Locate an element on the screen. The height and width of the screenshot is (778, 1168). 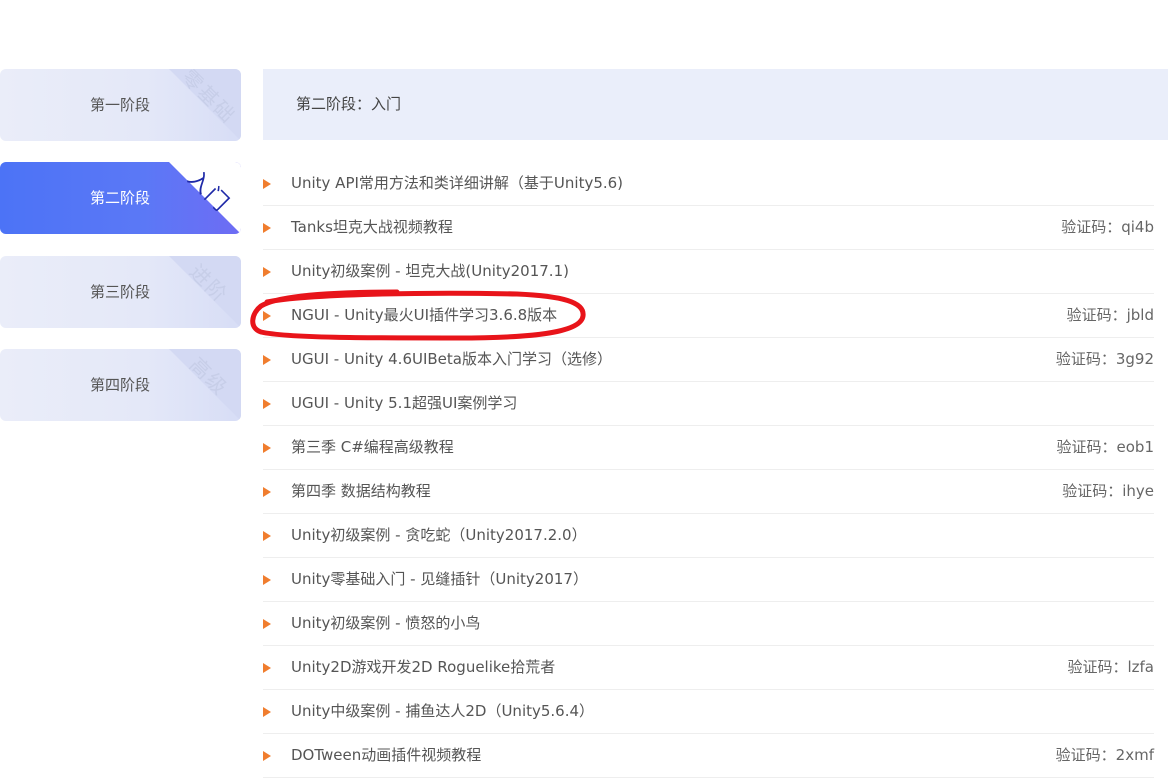
course-row: Unity零基础入门 - 见缝插针（Unity2017） is located at coordinates (708, 580).